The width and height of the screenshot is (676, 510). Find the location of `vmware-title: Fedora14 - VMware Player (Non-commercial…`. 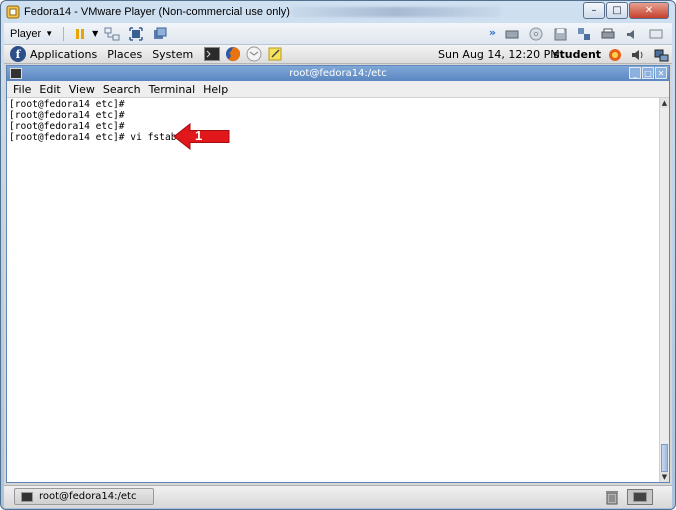

vmware-title: Fedora14 - VMware Player (Non-commercial… is located at coordinates (157, 12).